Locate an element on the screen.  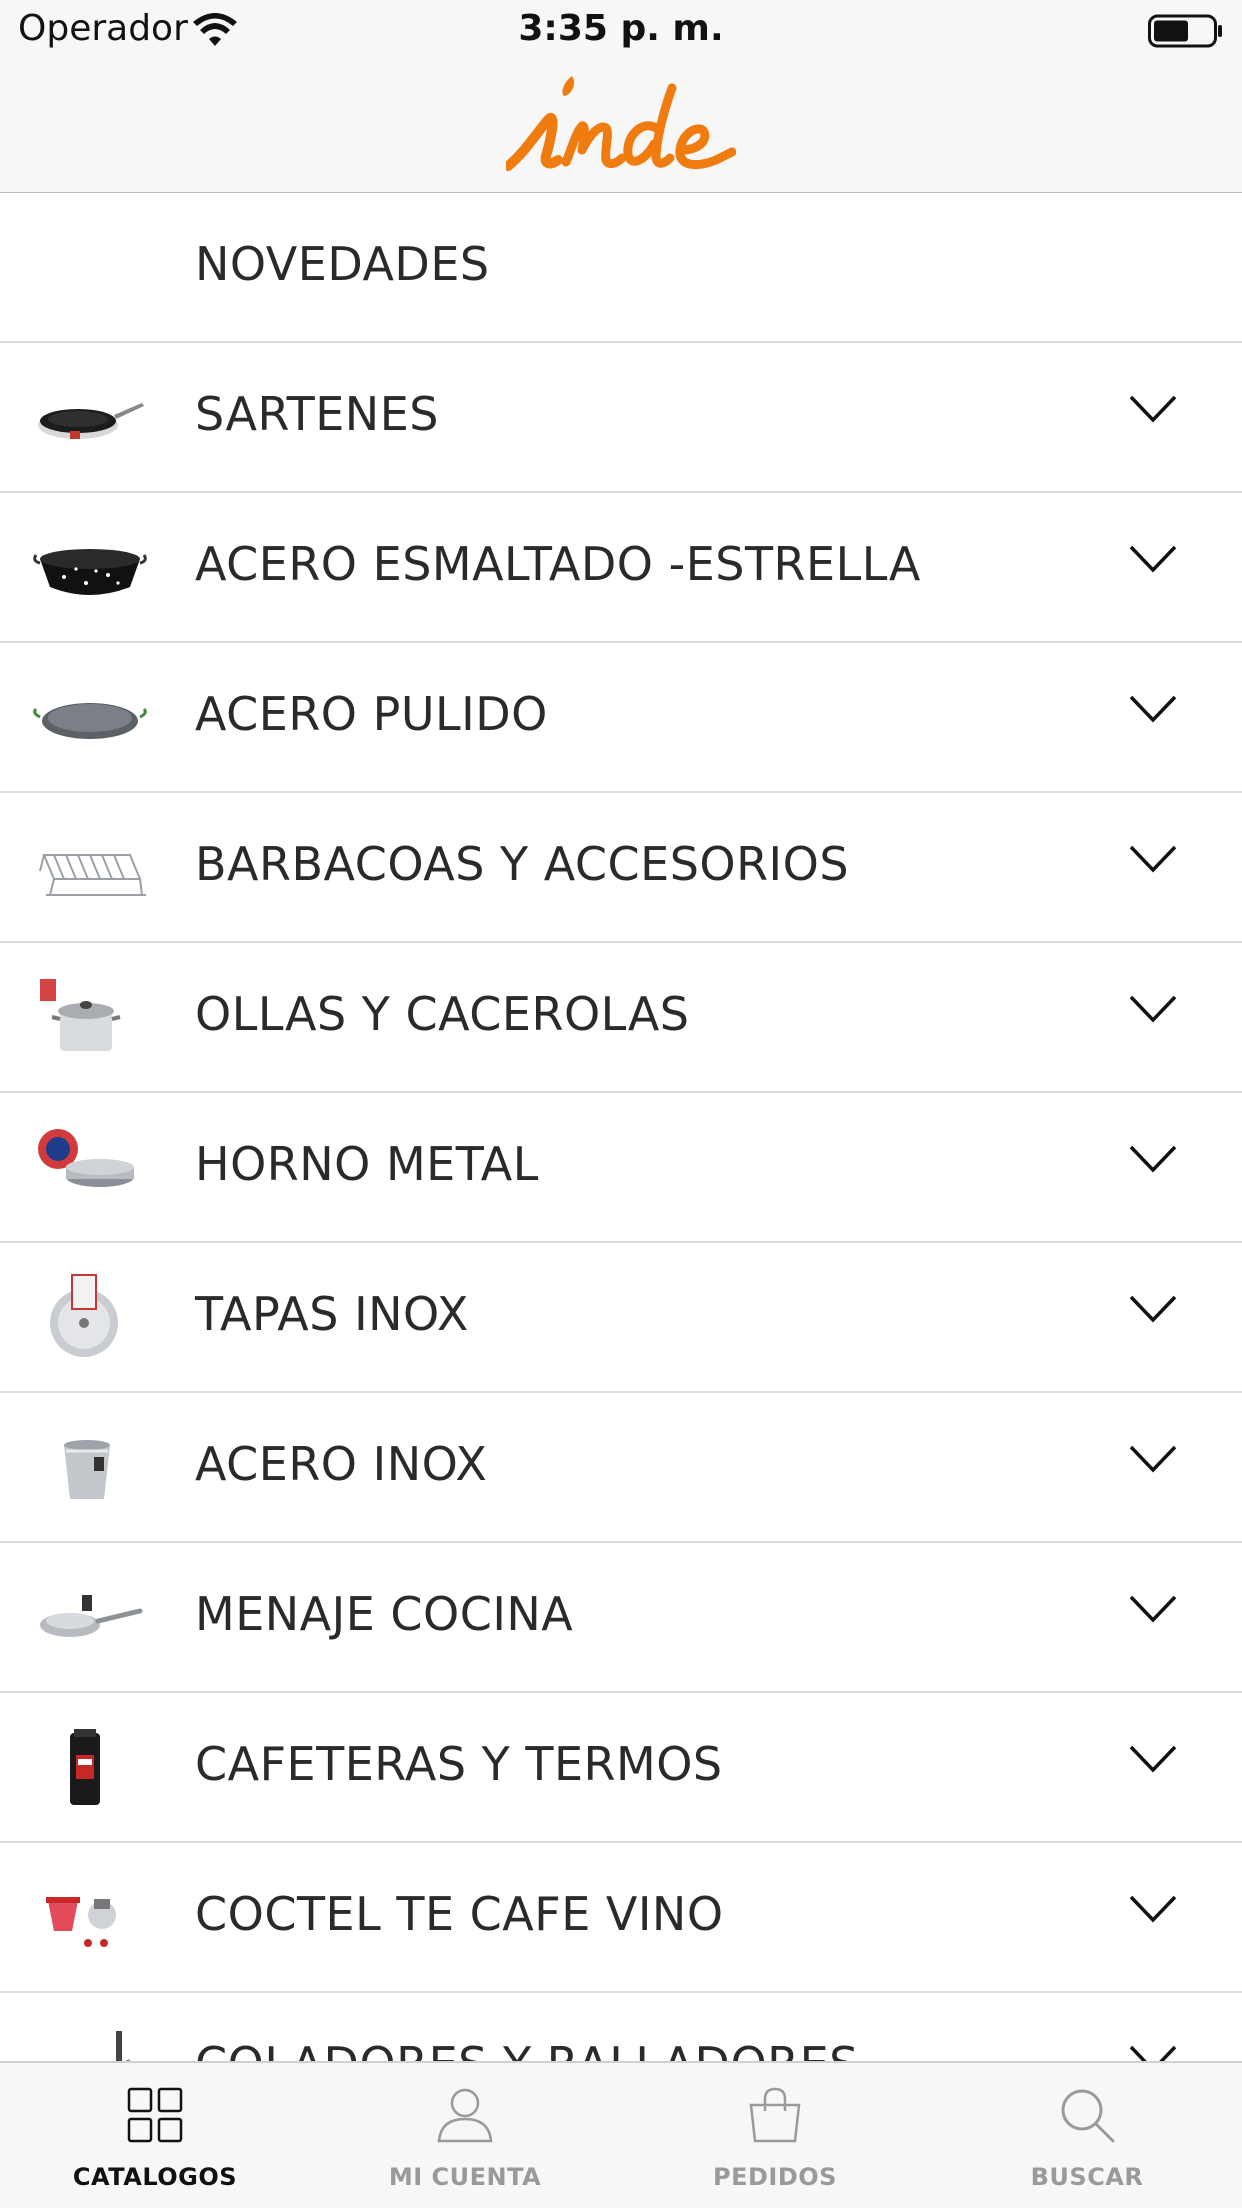
tab-label: BUSCAR is located at coordinates (1087, 2177).